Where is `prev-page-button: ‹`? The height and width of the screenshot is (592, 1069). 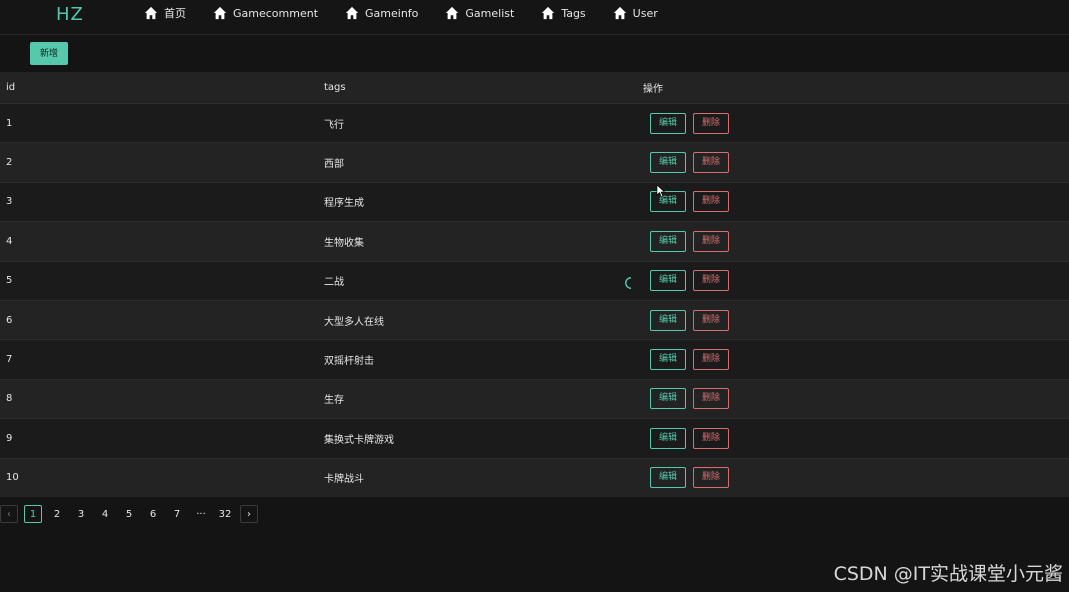 prev-page-button: ‹ is located at coordinates (9, 514).